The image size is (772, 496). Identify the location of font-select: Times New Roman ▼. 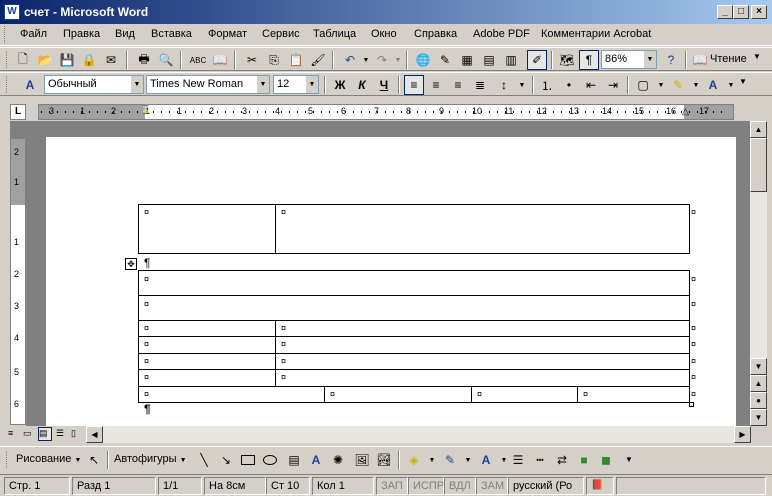
(208, 84).